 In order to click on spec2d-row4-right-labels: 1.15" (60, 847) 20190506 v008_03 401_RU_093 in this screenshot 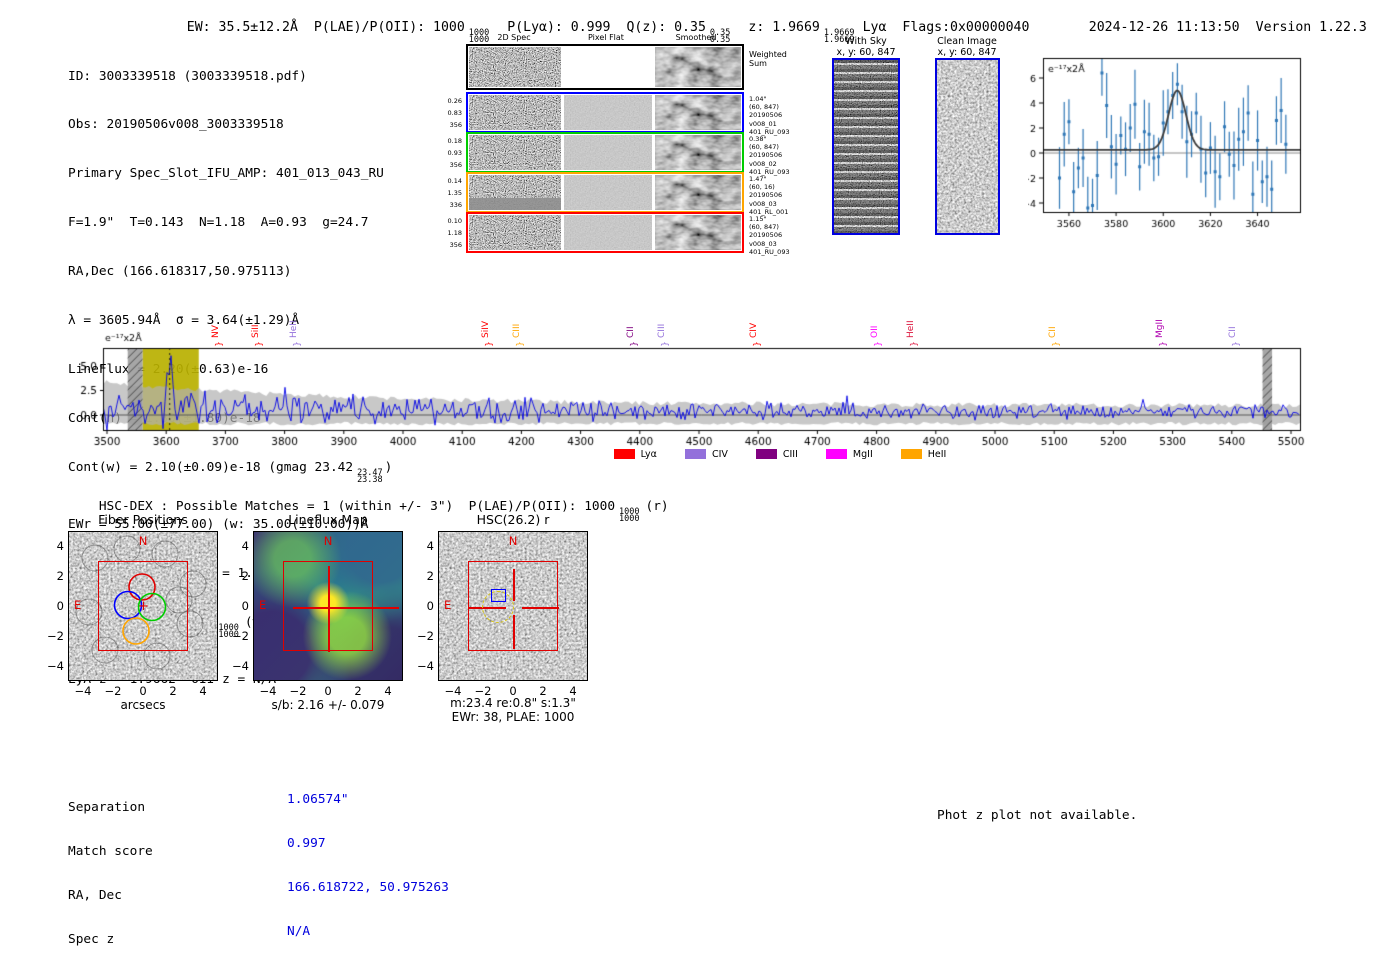, I will do `click(769, 235)`.